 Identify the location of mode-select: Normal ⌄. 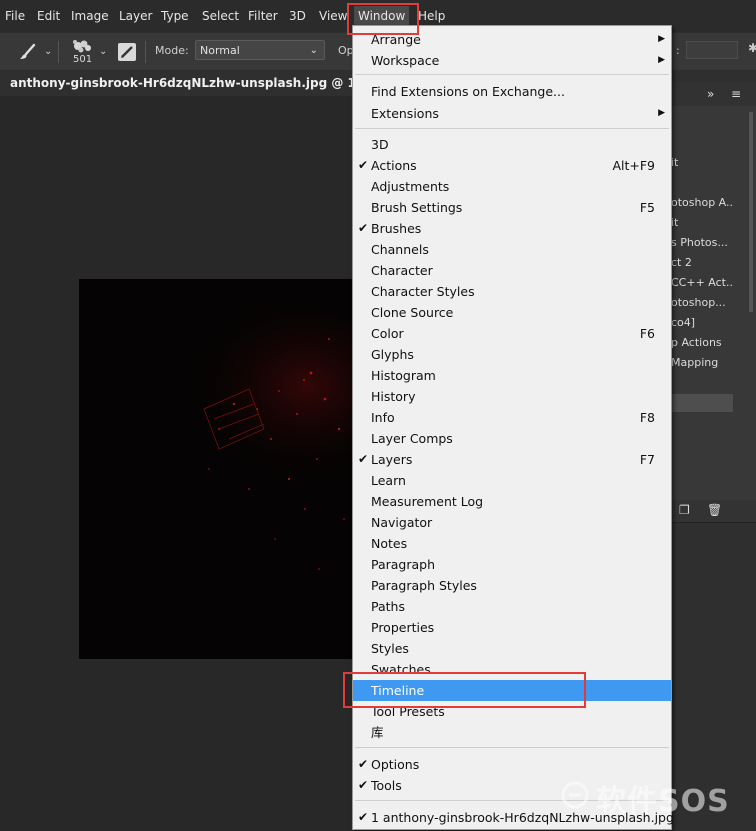
(260, 50).